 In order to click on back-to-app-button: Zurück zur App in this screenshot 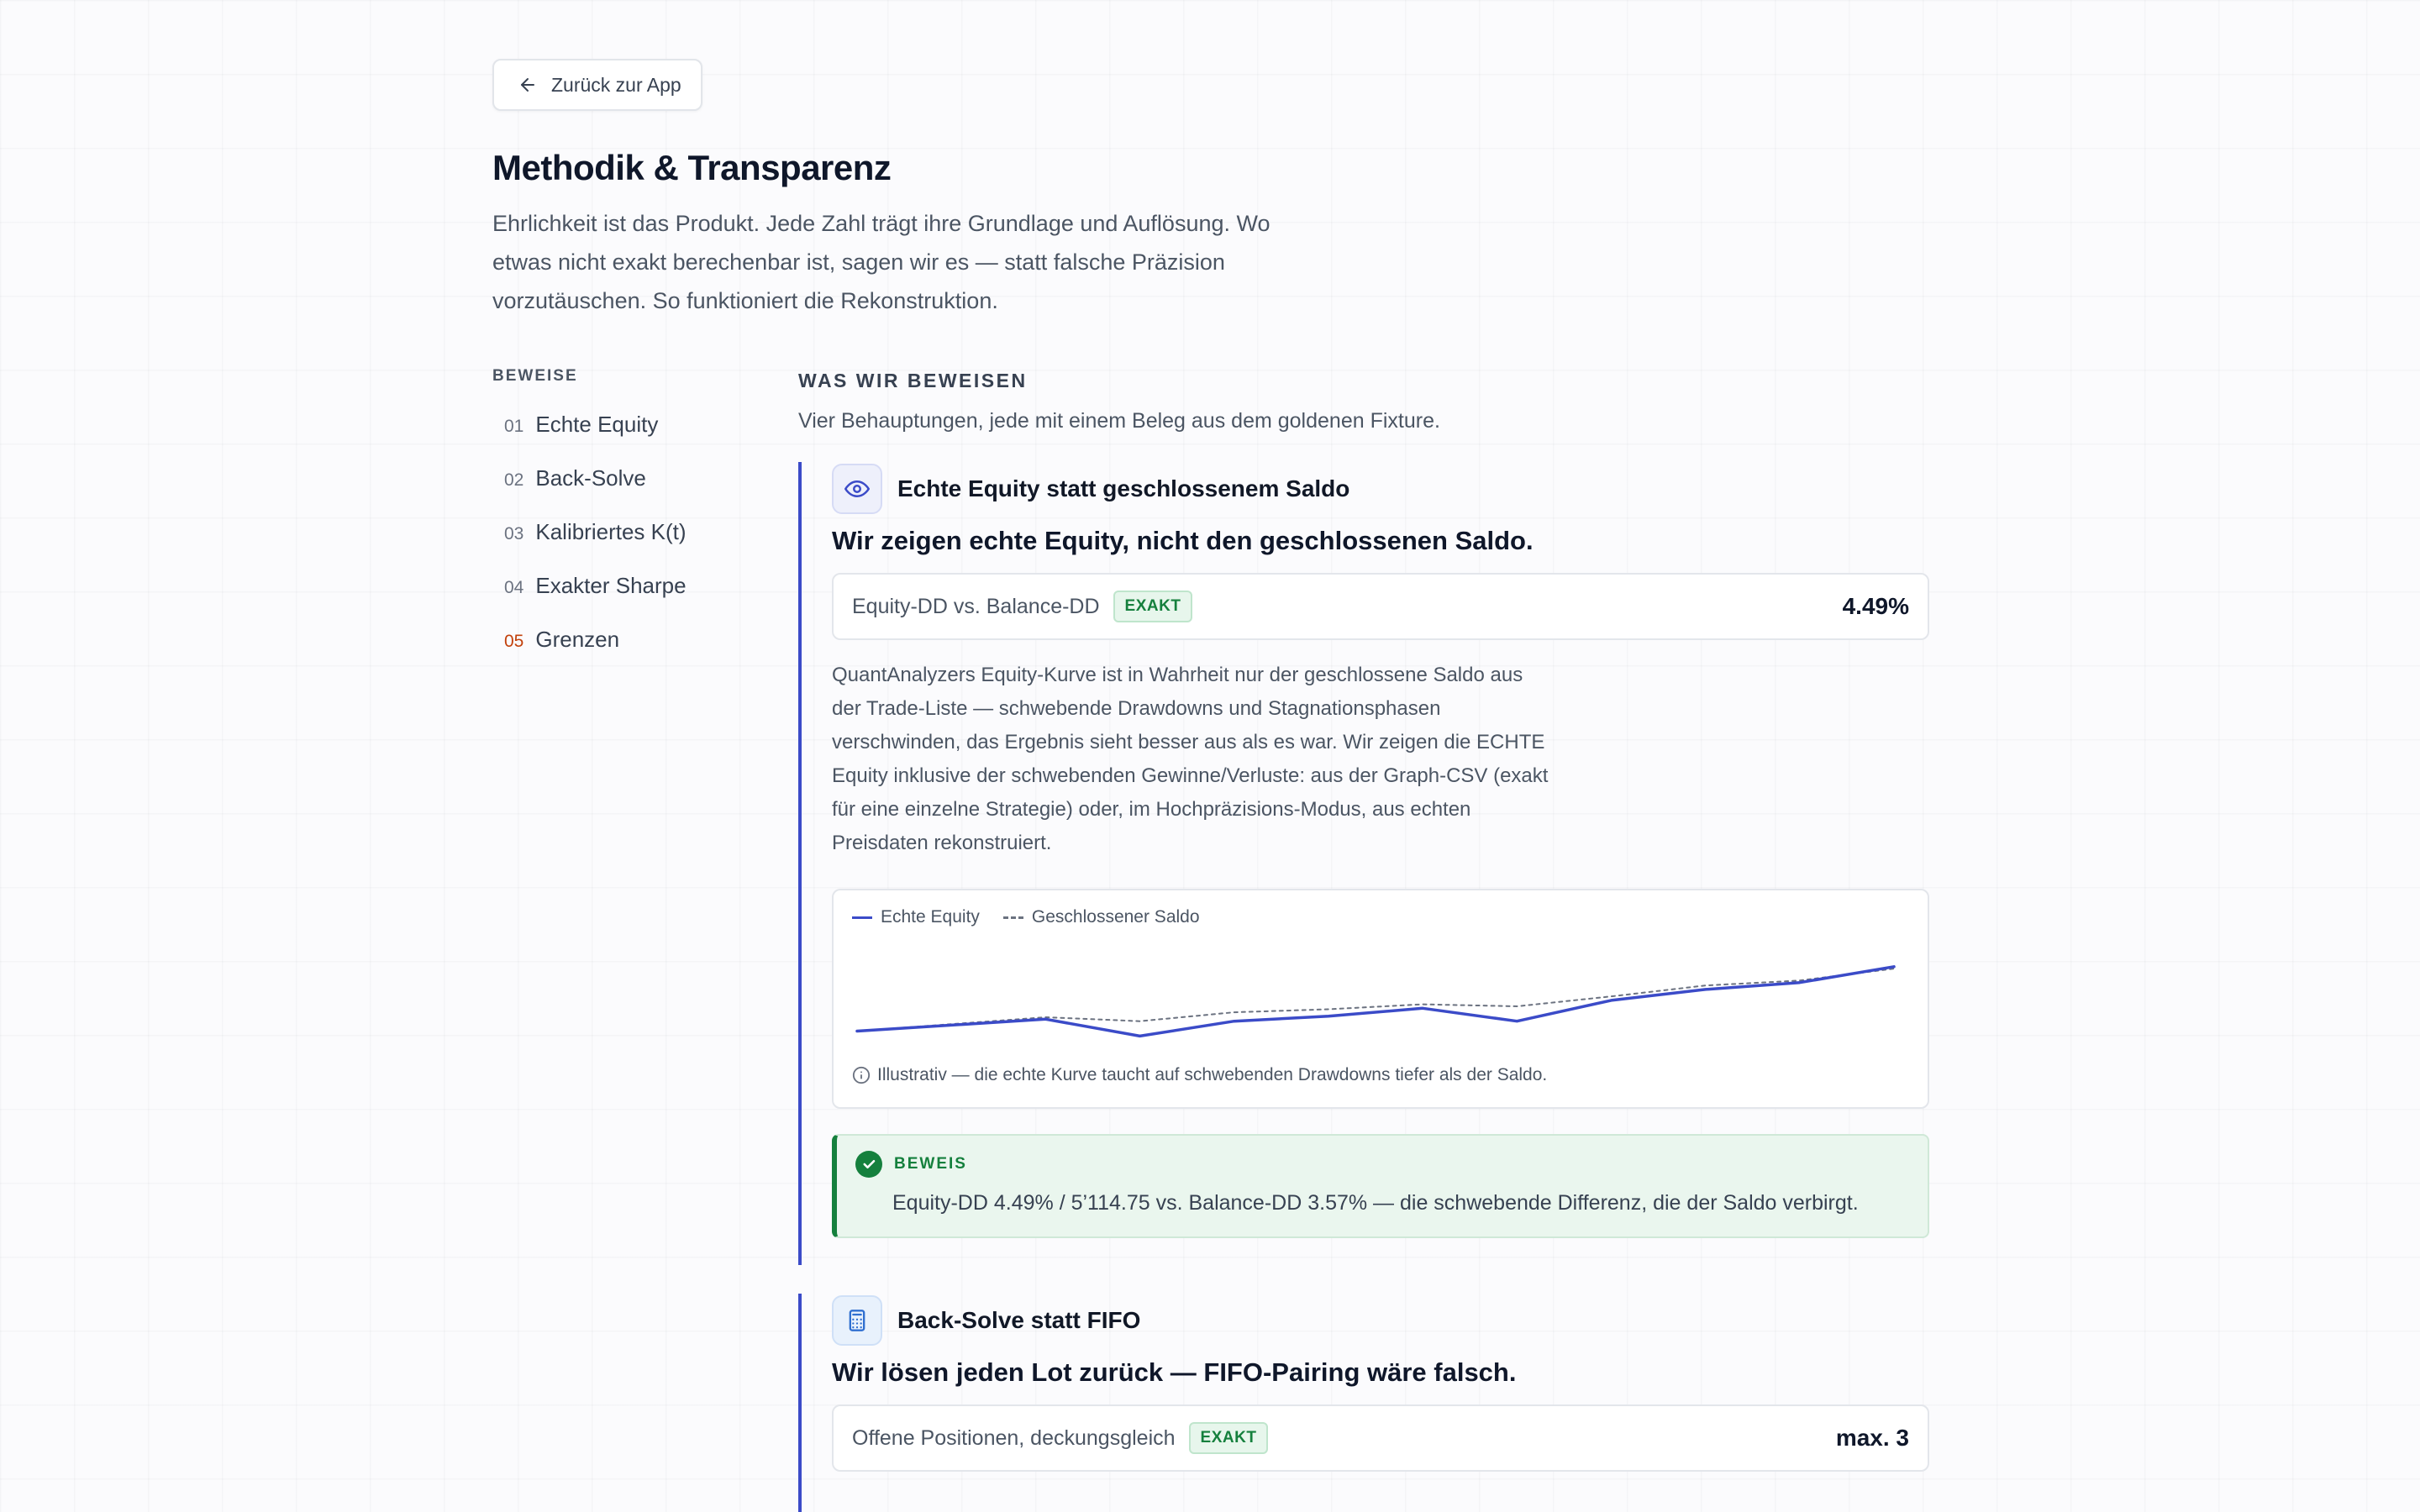, I will do `click(597, 85)`.